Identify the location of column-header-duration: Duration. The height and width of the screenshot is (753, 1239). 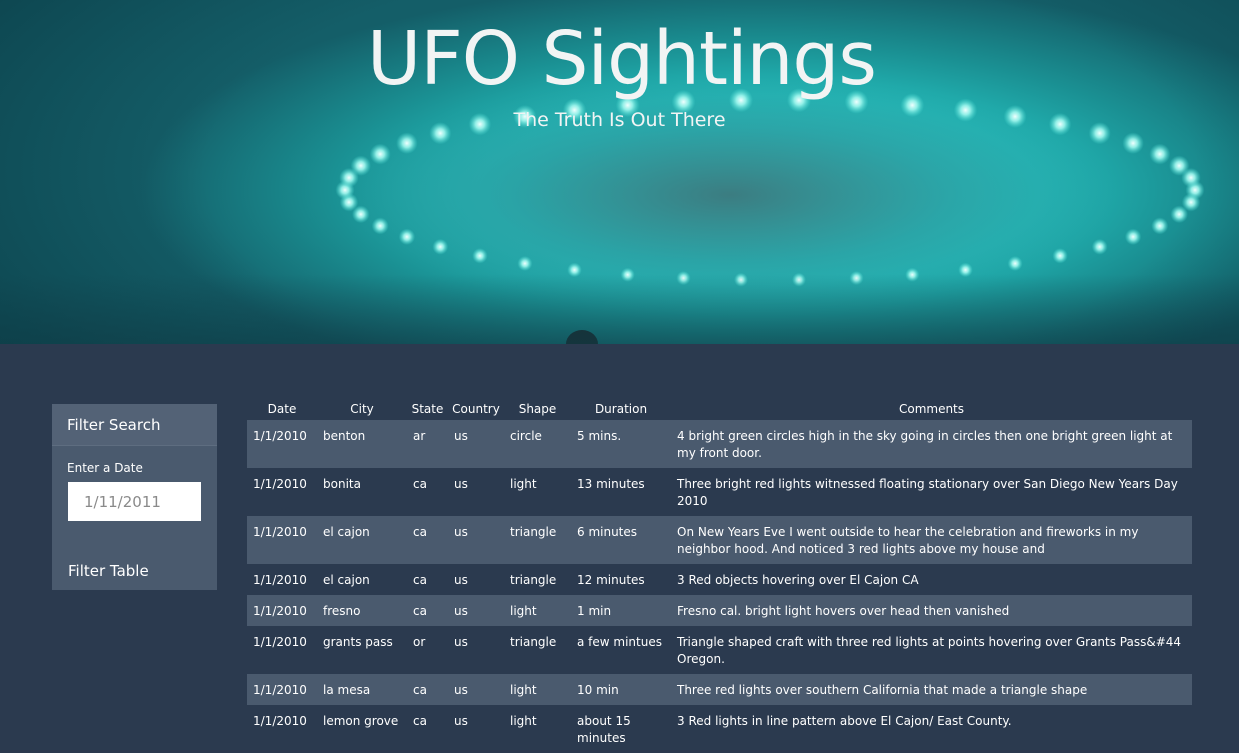
(621, 409).